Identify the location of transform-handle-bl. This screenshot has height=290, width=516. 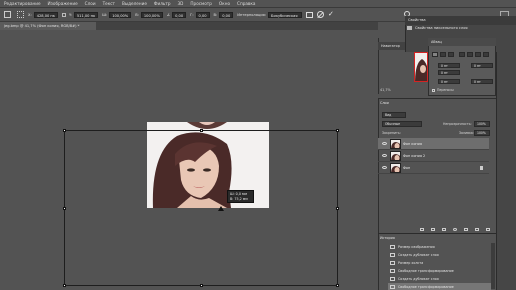
(64, 285).